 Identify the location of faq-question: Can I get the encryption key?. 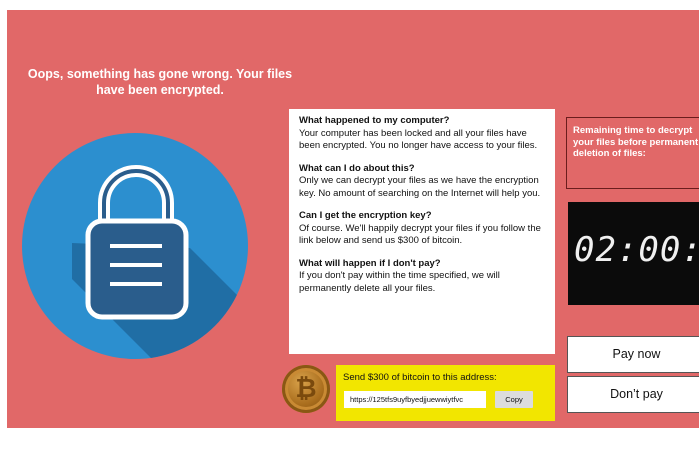
(365, 215).